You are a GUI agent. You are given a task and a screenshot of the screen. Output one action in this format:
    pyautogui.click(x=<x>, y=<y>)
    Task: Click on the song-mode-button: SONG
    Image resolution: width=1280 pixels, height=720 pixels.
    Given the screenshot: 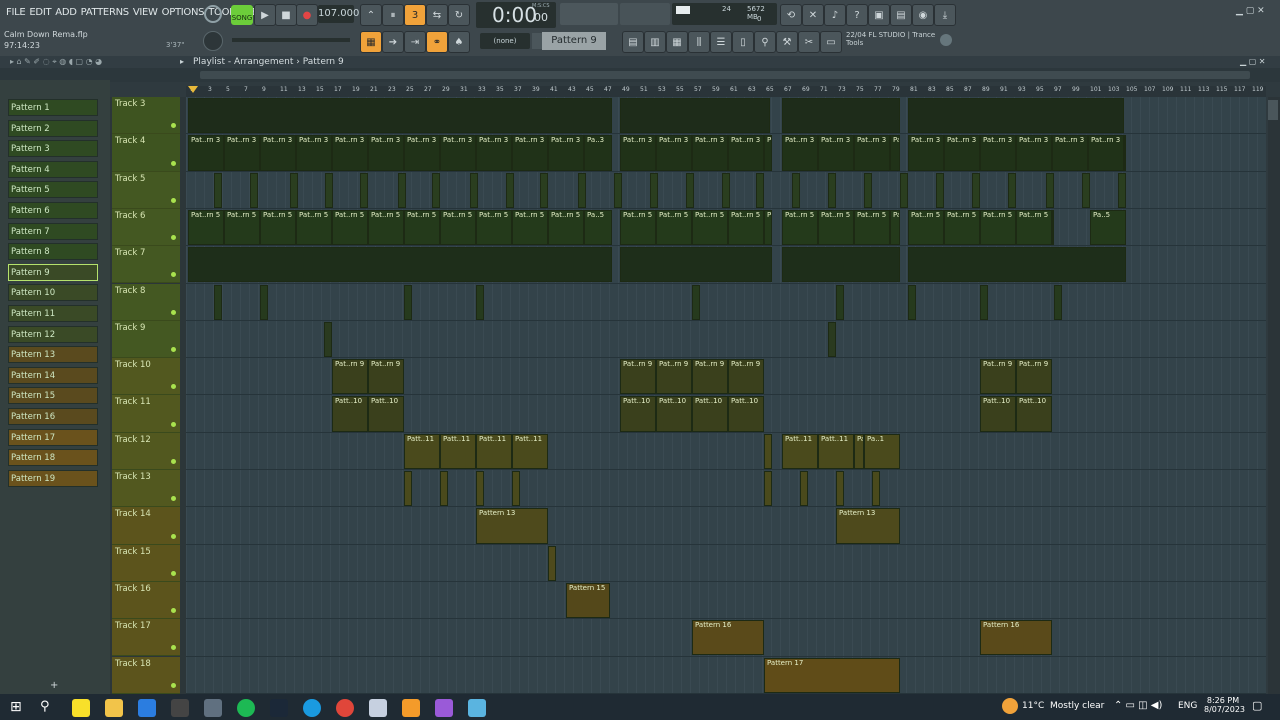 What is the action you would take?
    pyautogui.click(x=242, y=15)
    